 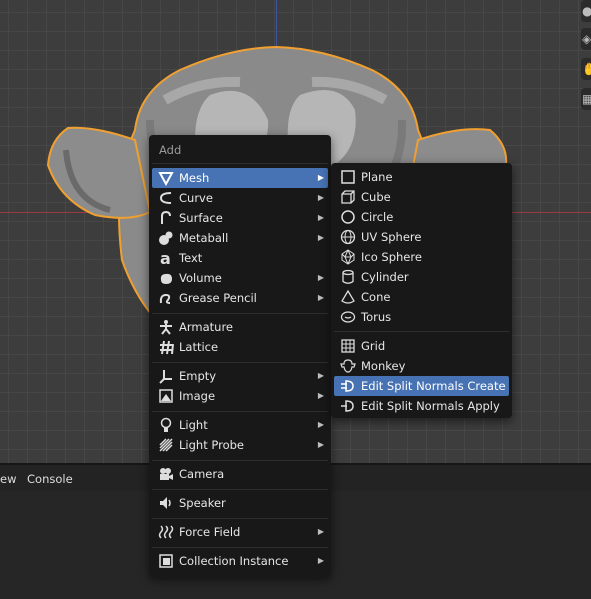 I want to click on surface-icon, so click(x=166, y=218).